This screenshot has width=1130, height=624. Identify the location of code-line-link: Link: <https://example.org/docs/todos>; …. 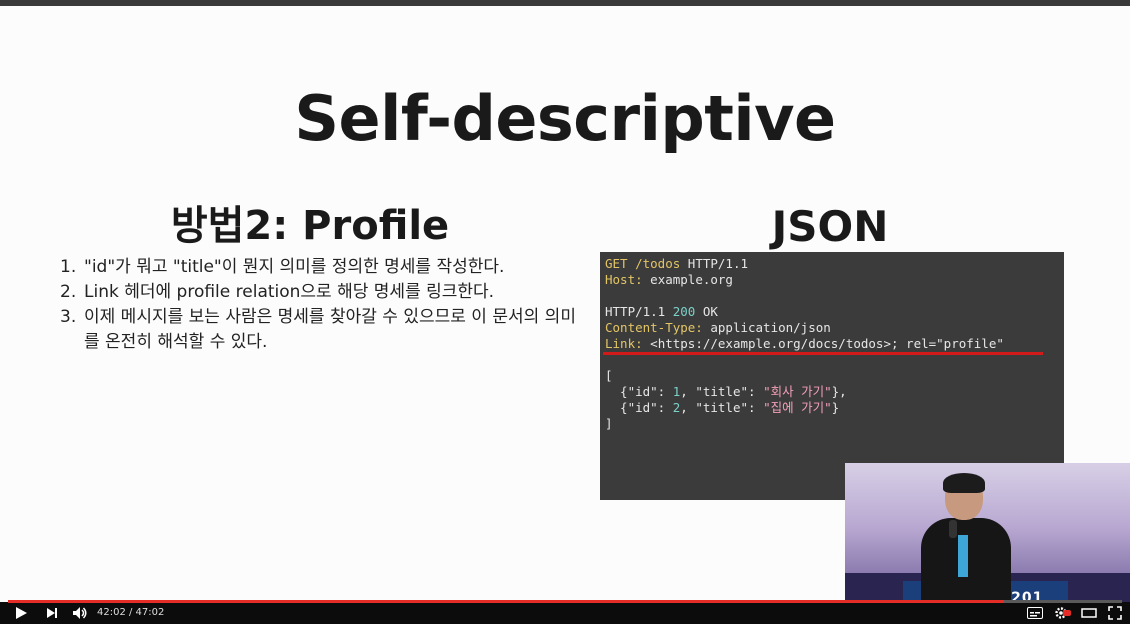
(832, 344).